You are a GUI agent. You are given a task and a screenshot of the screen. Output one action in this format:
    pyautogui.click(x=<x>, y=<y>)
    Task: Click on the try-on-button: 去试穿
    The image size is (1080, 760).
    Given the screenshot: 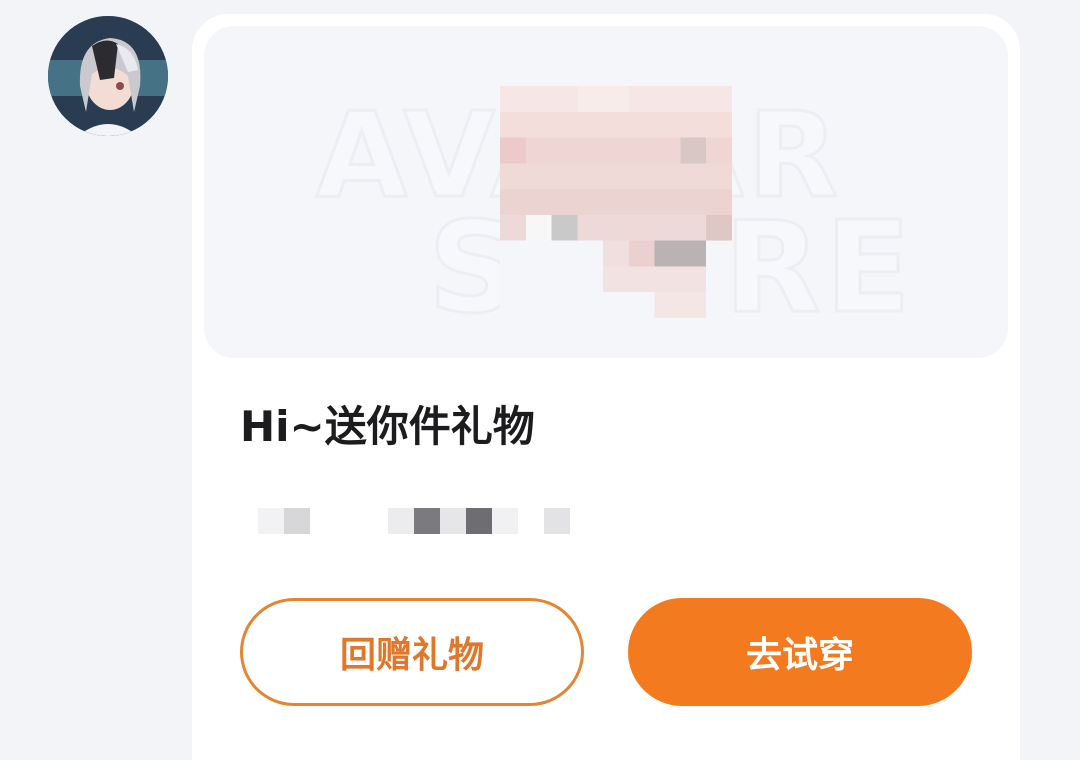 What is the action you would take?
    pyautogui.click(x=800, y=652)
    